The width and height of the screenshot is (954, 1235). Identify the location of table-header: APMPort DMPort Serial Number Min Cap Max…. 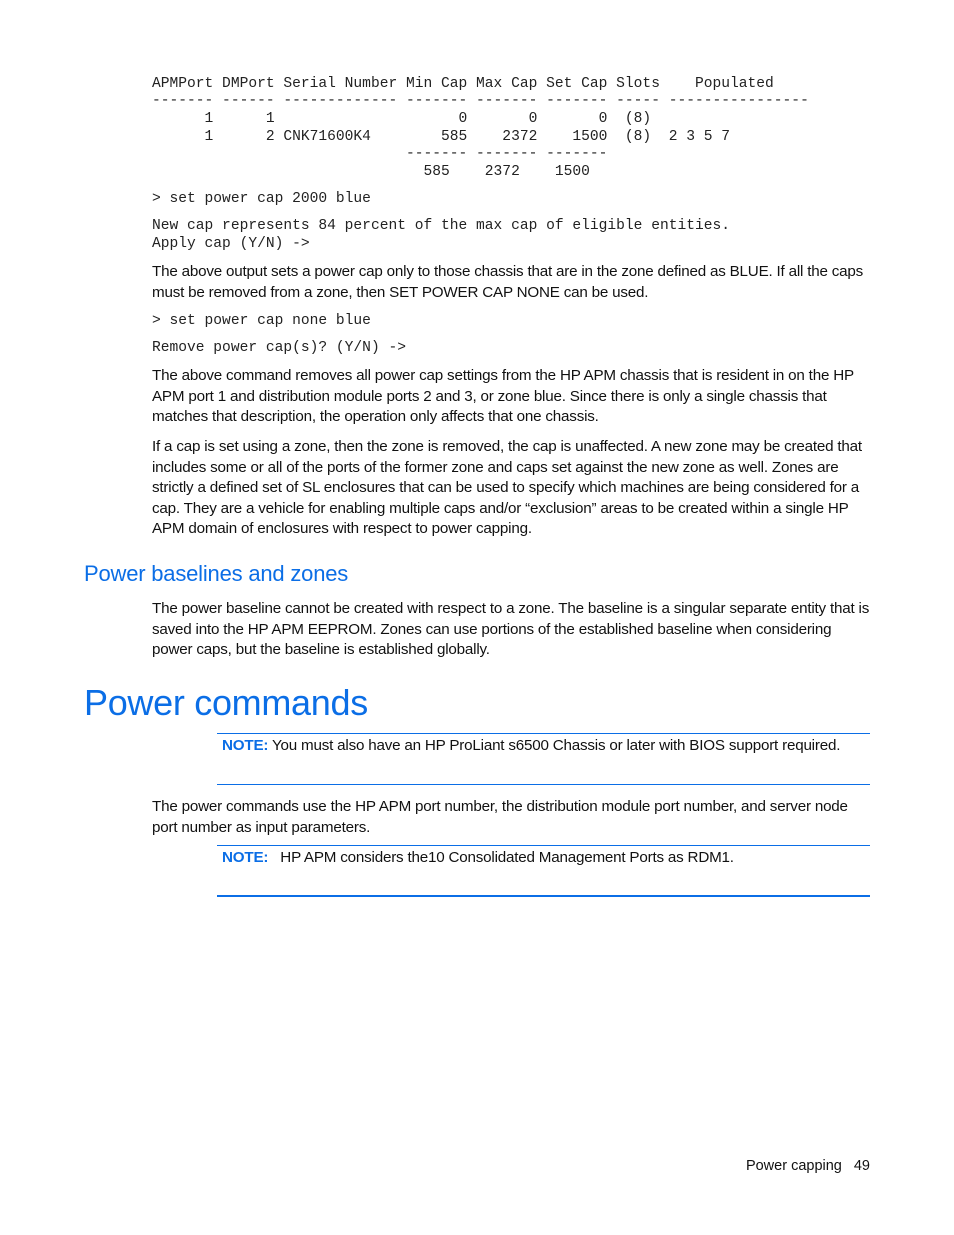
(463, 84).